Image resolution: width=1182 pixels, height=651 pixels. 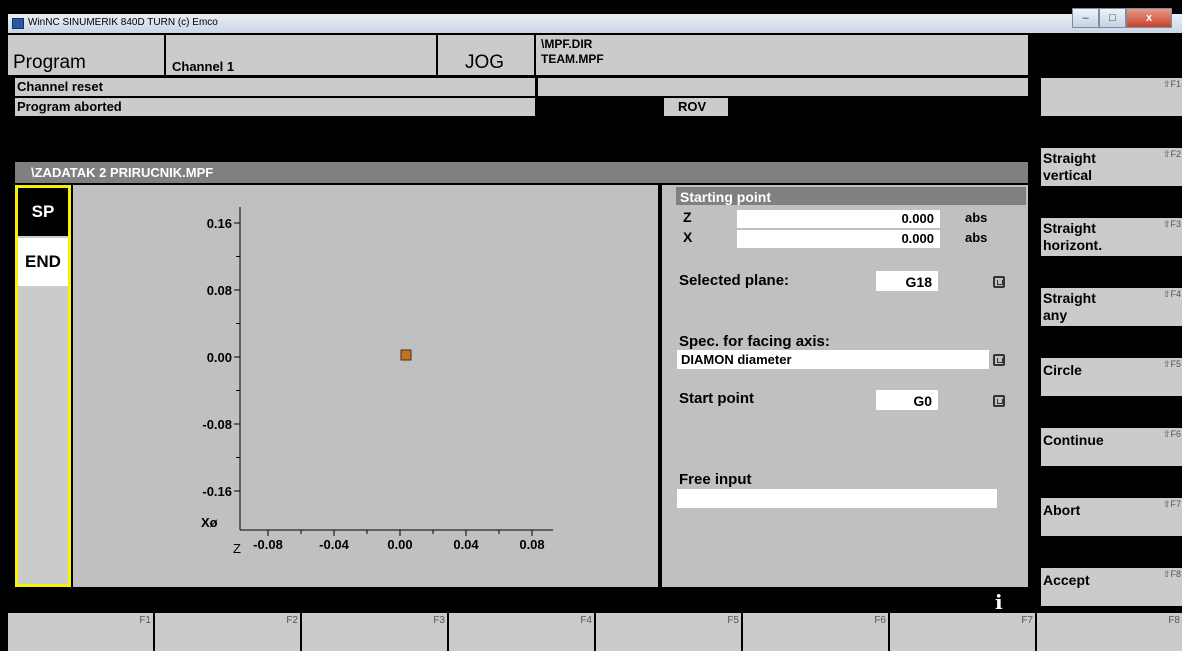 What do you see at coordinates (406, 355) in the screenshot?
I see `start-point-marker` at bounding box center [406, 355].